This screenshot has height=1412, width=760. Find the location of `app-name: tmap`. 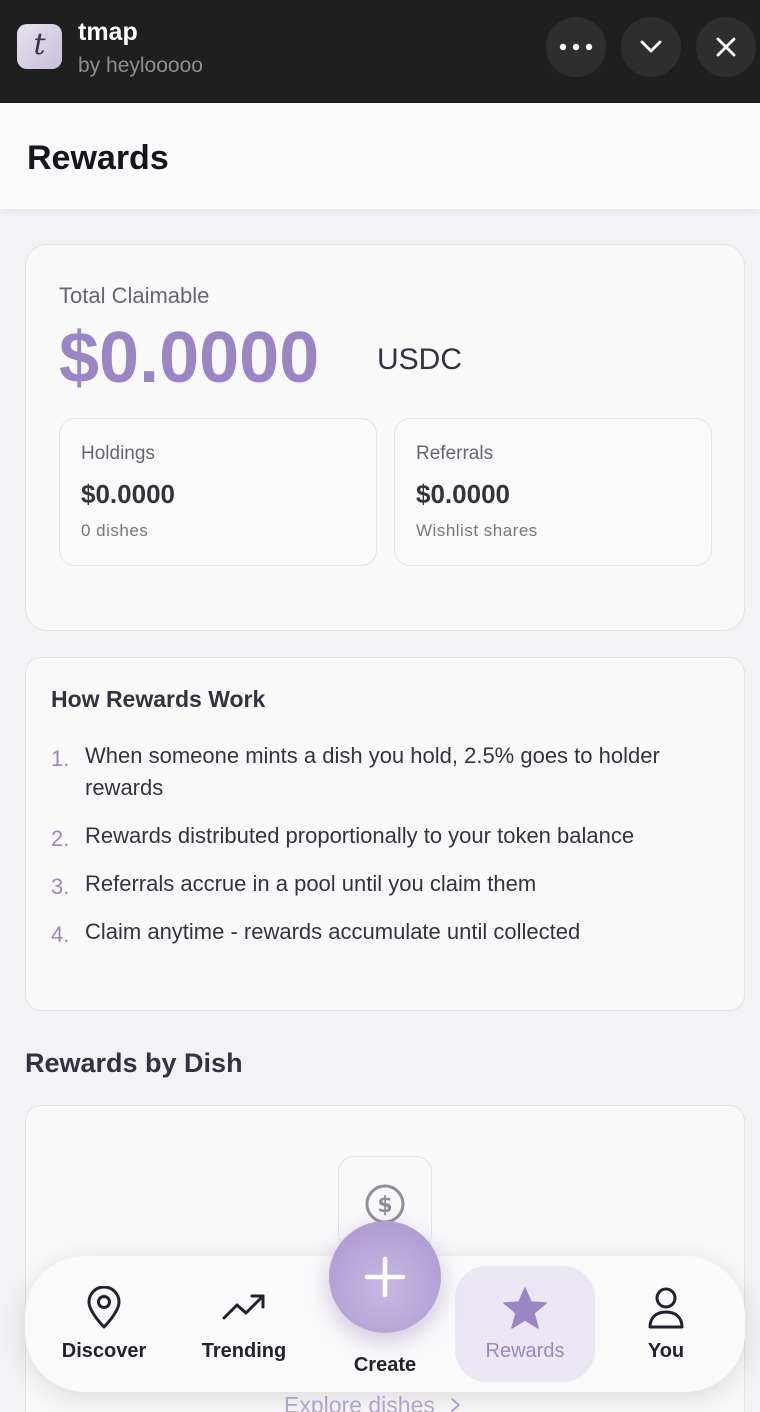

app-name: tmap is located at coordinates (108, 32).